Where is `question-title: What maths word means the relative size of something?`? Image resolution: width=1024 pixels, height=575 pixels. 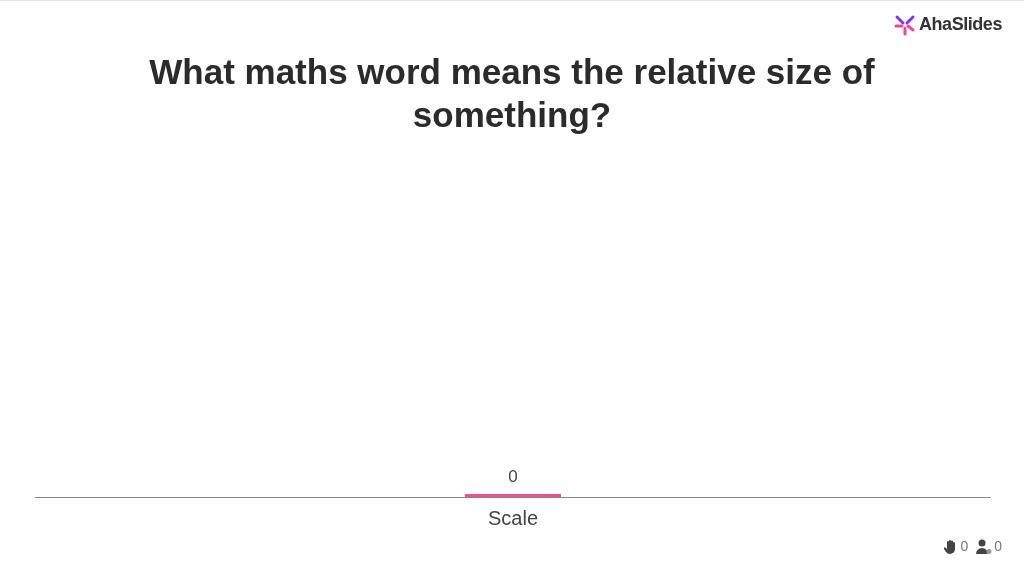 question-title: What maths word means the relative size of something? is located at coordinates (512, 93).